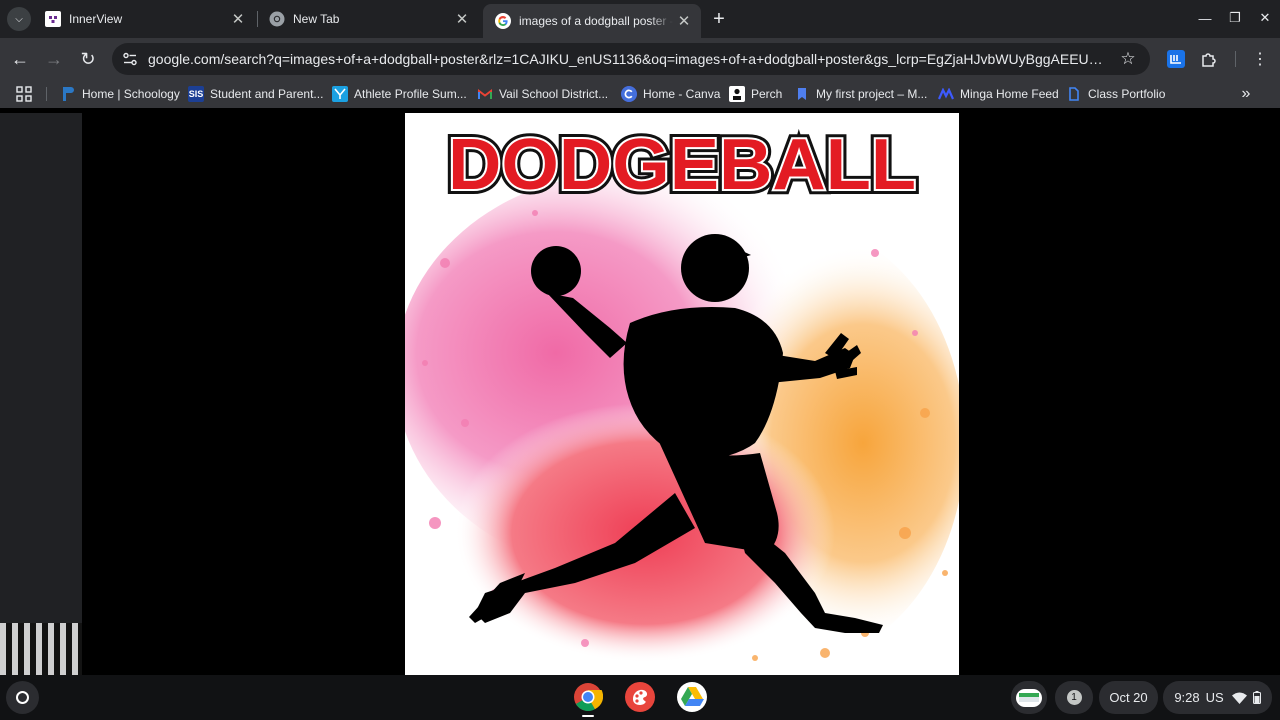 The height and width of the screenshot is (720, 1280). I want to click on chevron-down-icon: ⌵, so click(19, 19).